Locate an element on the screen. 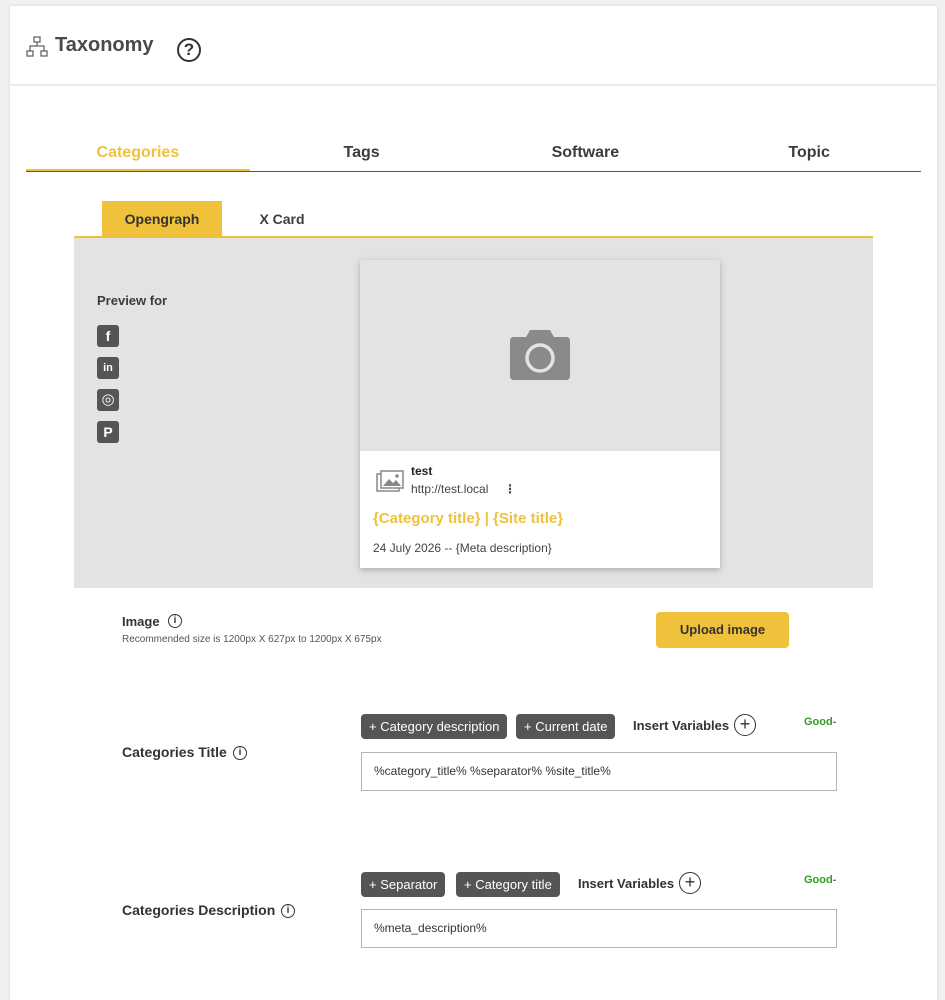 This screenshot has height=1000, width=945. social-subtabs: Opengraph X Card is located at coordinates (473, 219).